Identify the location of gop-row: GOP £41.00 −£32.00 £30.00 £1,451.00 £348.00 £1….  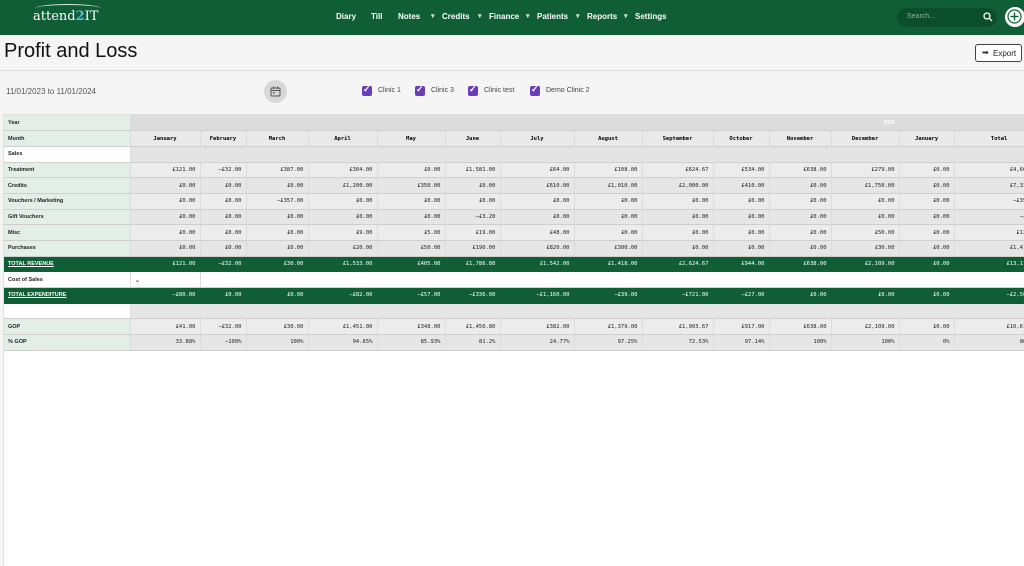
(514, 327).